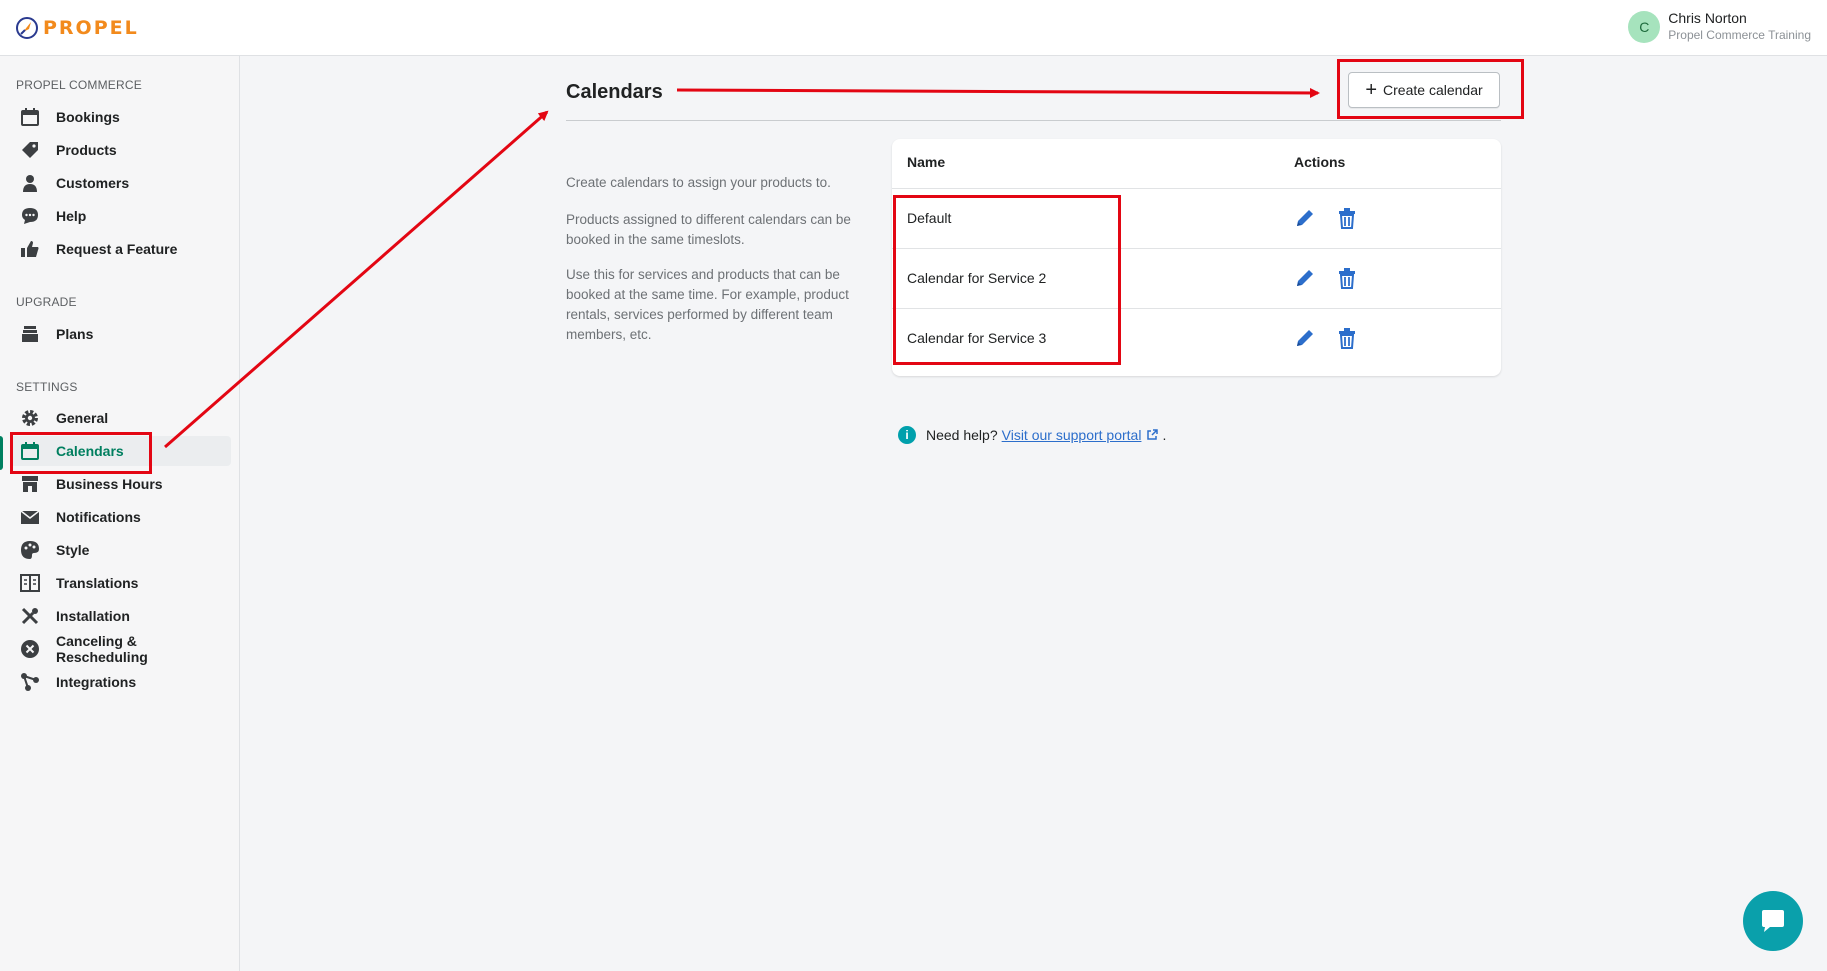 The width and height of the screenshot is (1827, 971). I want to click on info-icon: i, so click(907, 435).